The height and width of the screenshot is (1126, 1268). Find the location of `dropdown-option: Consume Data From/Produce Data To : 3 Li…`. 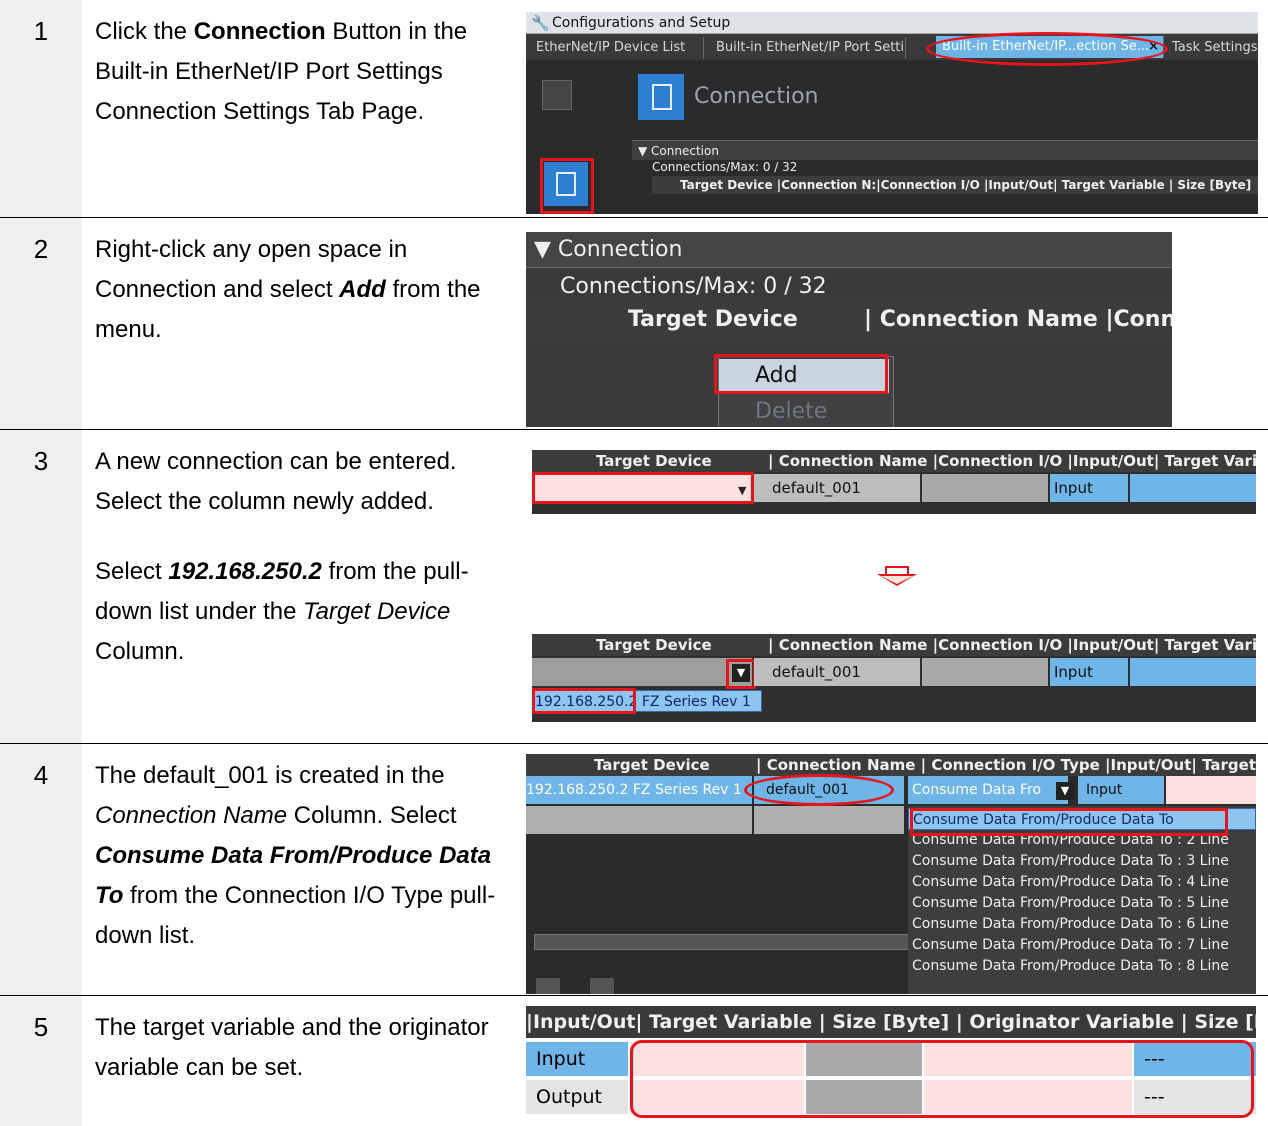

dropdown-option: Consume Data From/Produce Data To : 3 Li… is located at coordinates (1082, 861).